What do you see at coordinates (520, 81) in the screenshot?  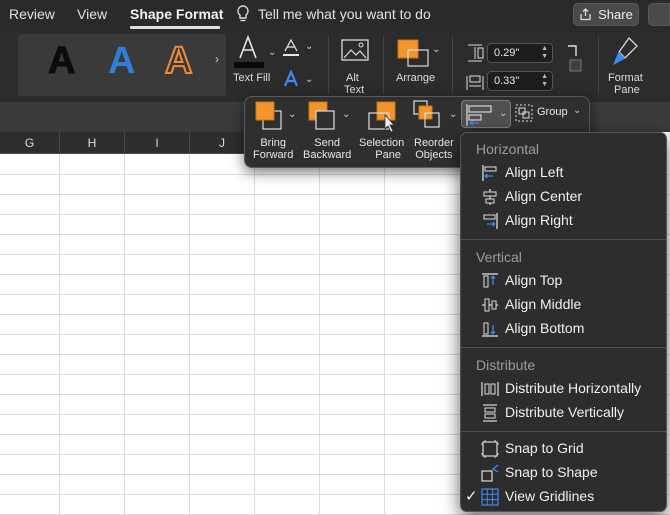 I see `shape-width-input: 0.33" ▲ ▼` at bounding box center [520, 81].